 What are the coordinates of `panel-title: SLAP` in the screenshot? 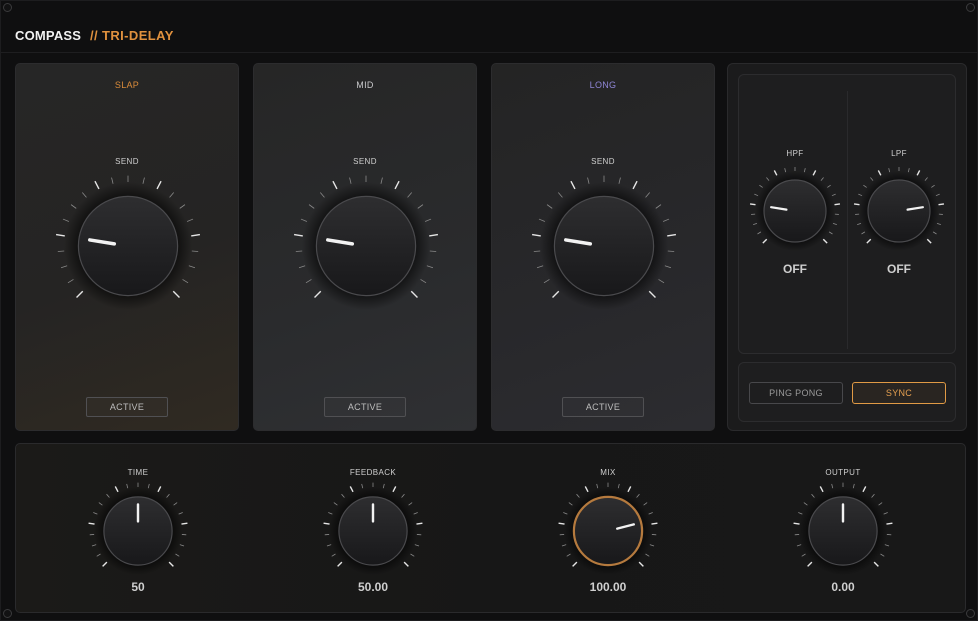 It's located at (127, 85).